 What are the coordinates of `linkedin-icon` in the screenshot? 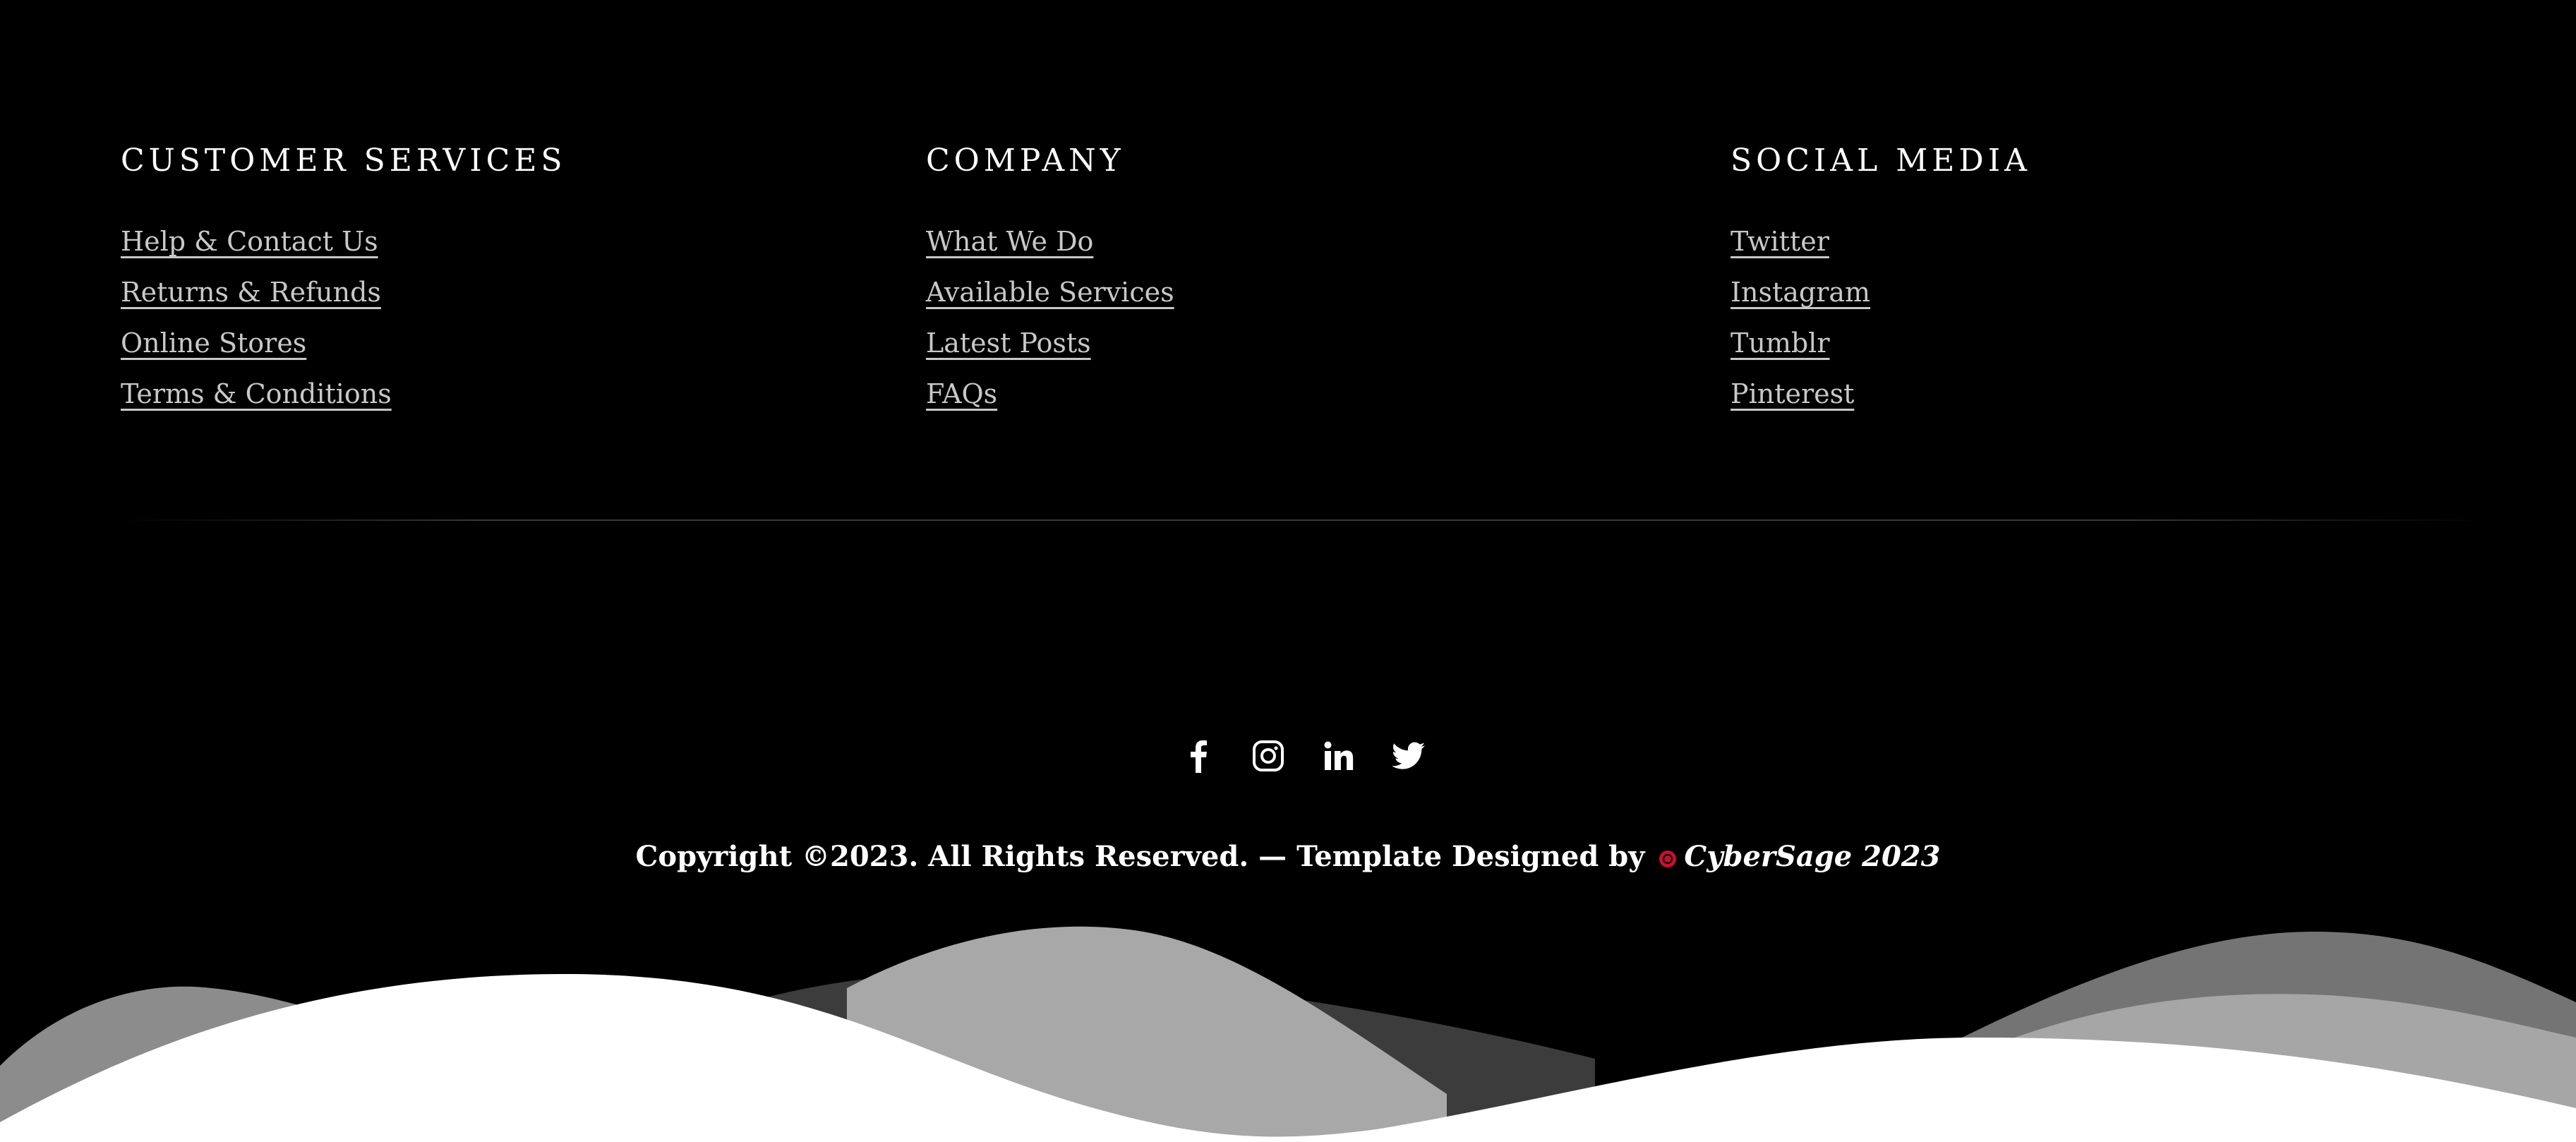 It's located at (1339, 756).